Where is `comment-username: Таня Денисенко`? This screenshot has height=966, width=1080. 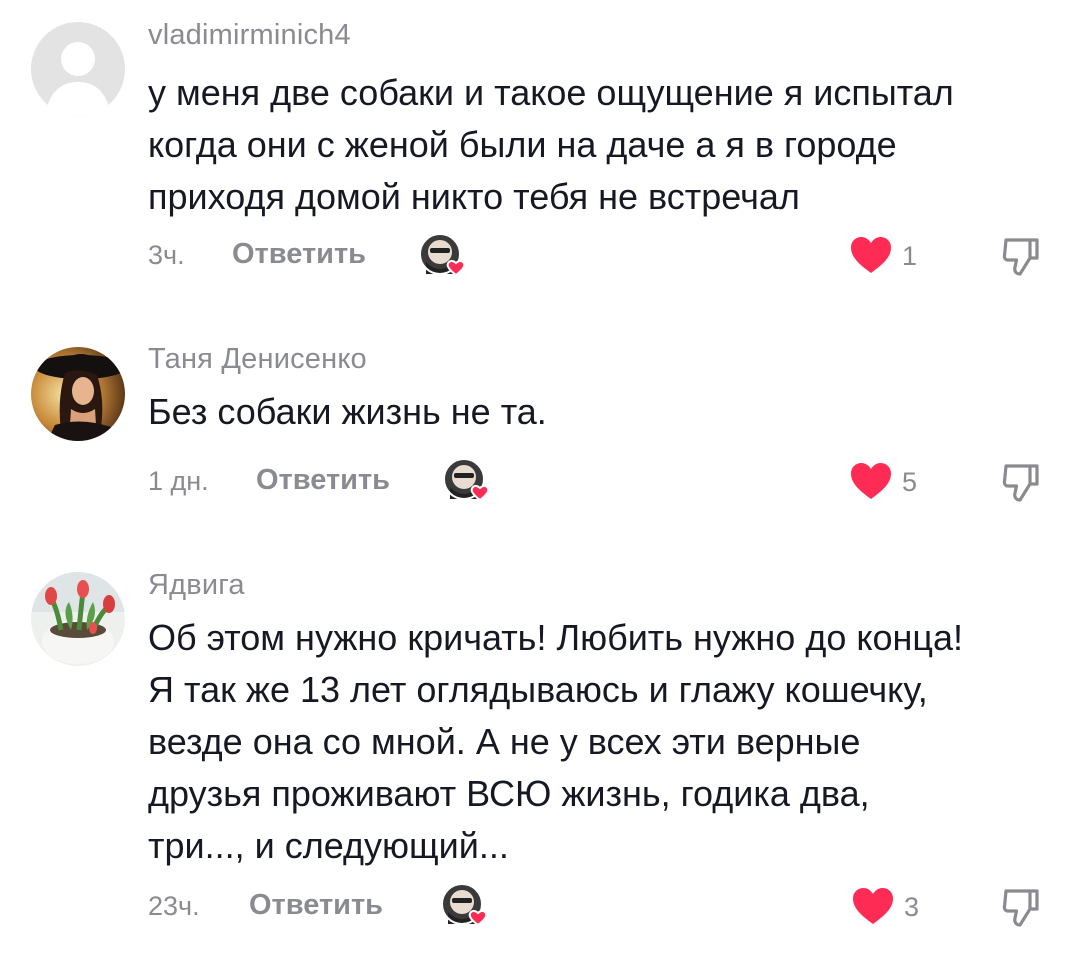
comment-username: Таня Денисенко is located at coordinates (257, 359).